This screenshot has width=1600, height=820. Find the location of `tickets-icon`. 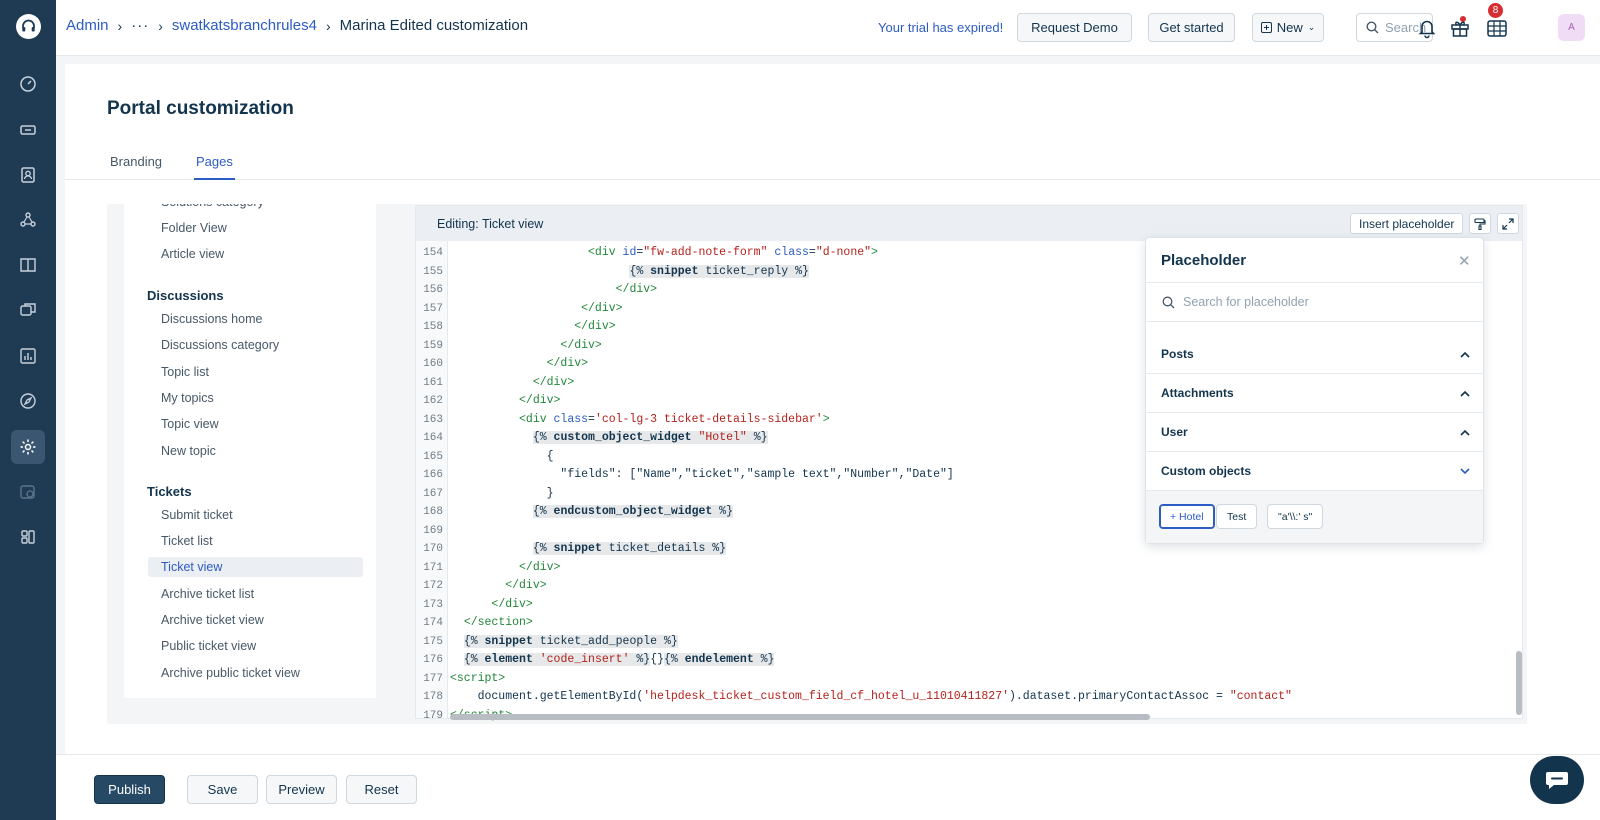

tickets-icon is located at coordinates (28, 130).